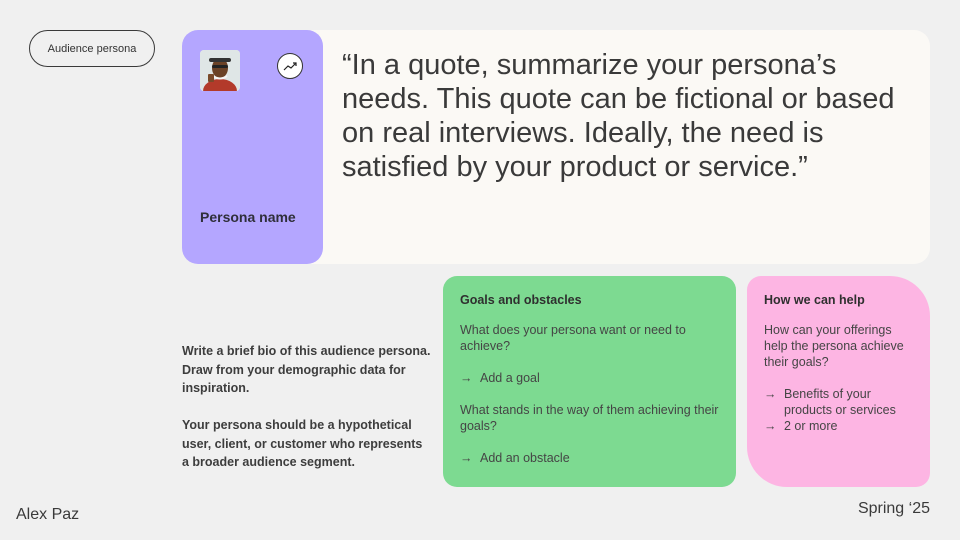  I want to click on season-label: Spring ‘25, so click(893, 508).